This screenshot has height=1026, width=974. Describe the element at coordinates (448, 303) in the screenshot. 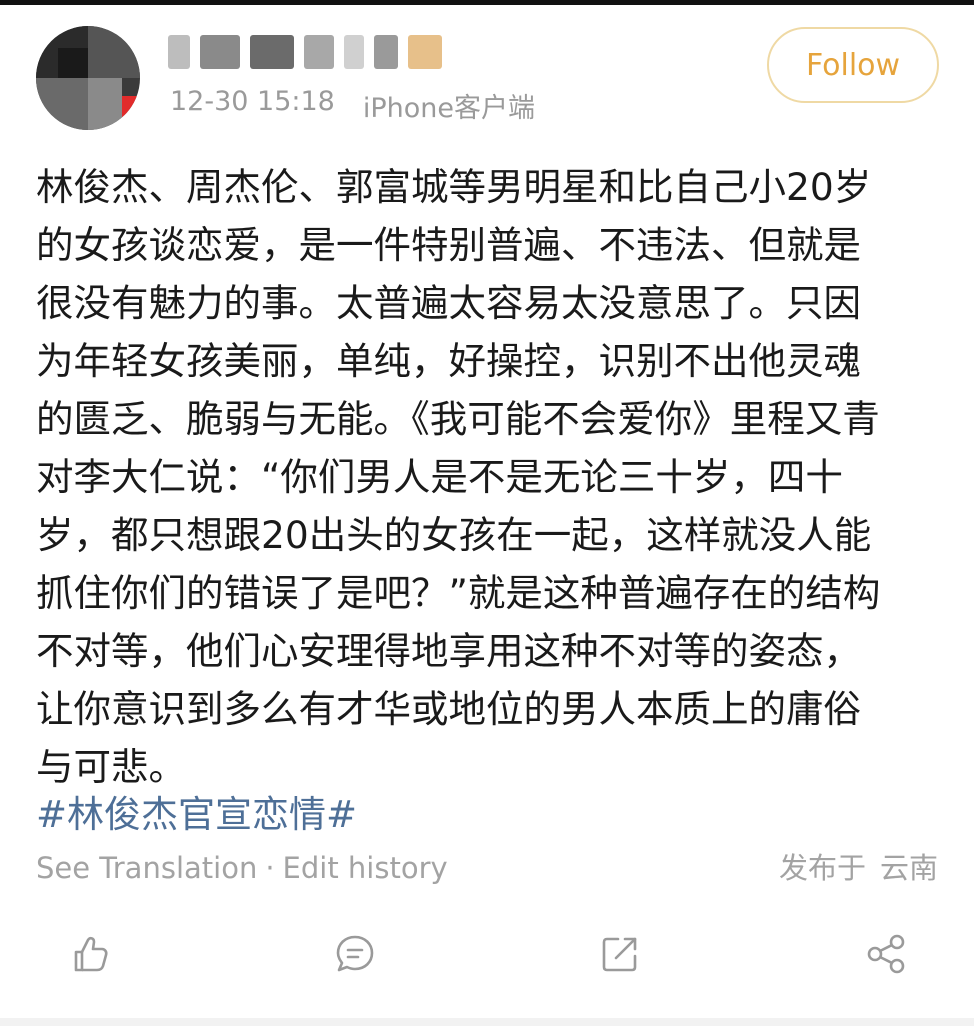

I see `post-line: 很没有魅力的事。太普遍太容易太没意思了。只因` at that location.